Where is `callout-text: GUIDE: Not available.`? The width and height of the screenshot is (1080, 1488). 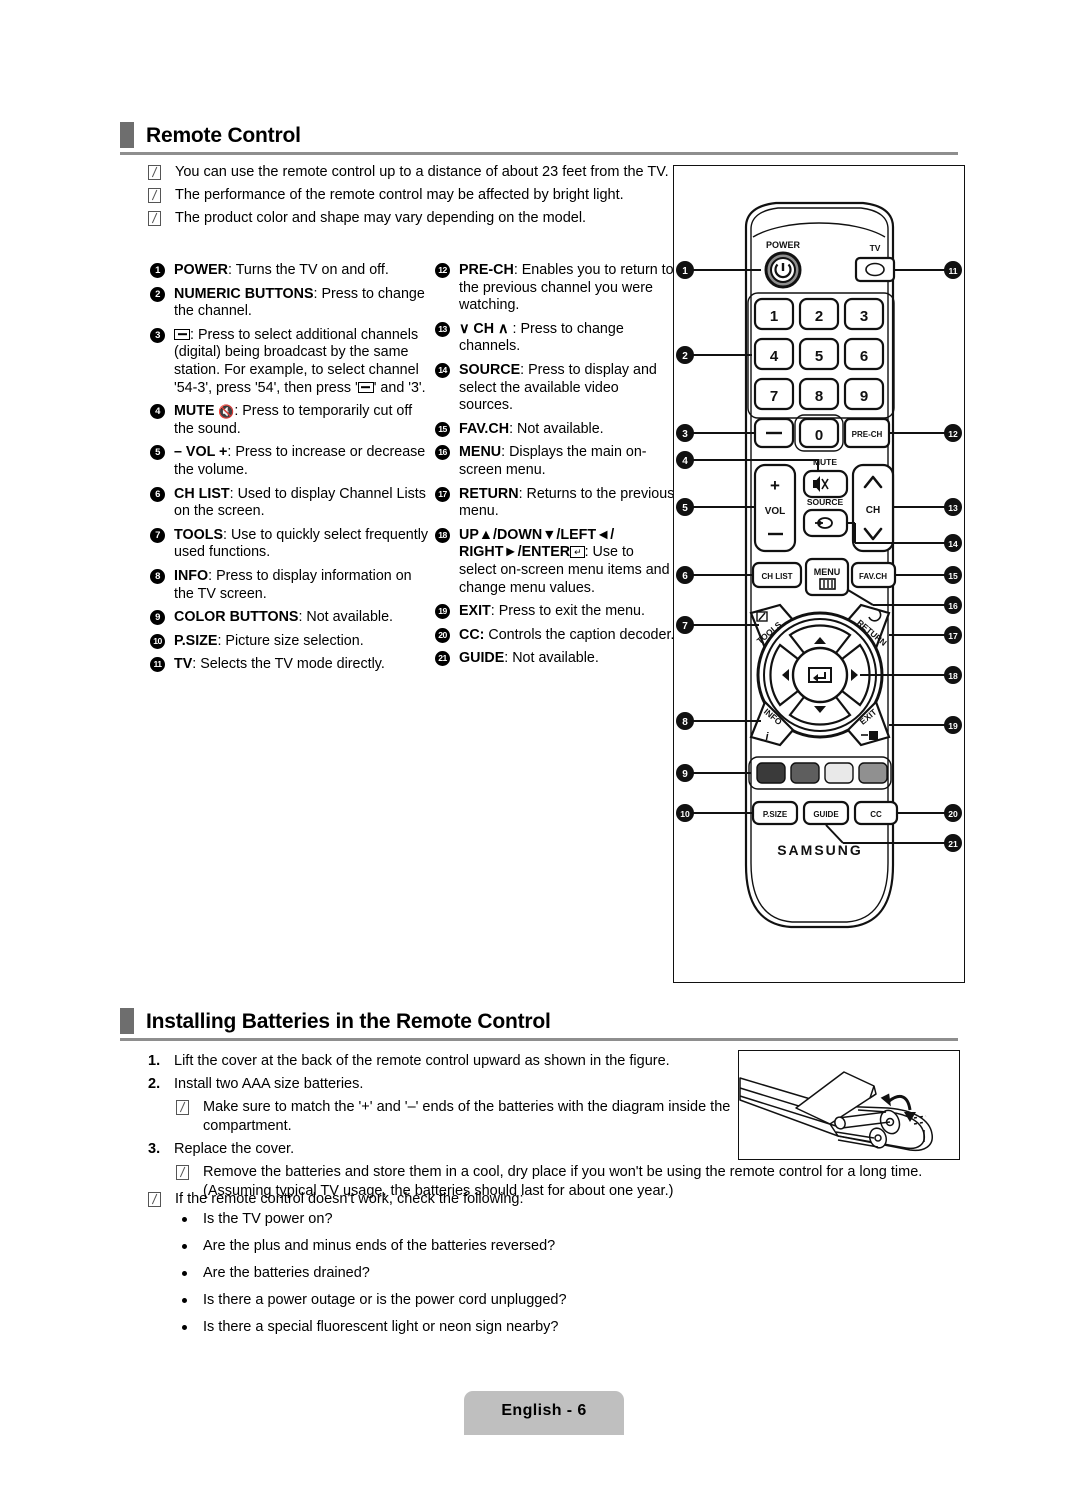
callout-text: GUIDE: Not available. is located at coordinates (529, 658).